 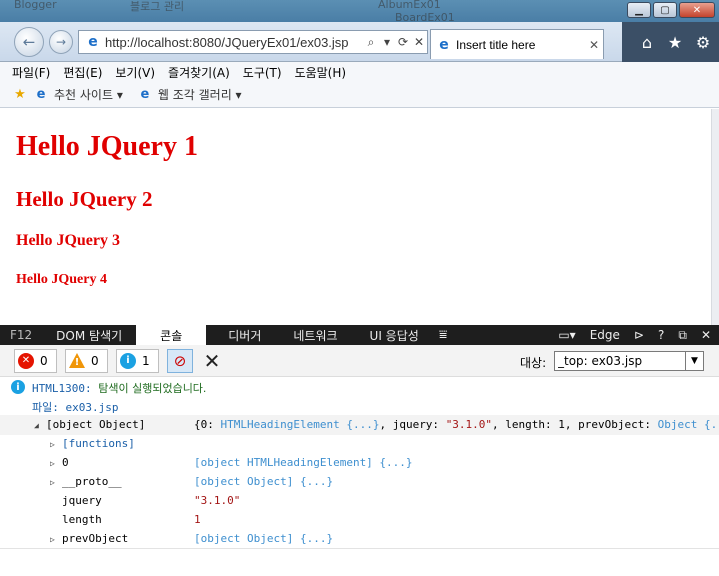 What do you see at coordinates (321, 72) in the screenshot?
I see `menu-help: 도움말(H)` at bounding box center [321, 72].